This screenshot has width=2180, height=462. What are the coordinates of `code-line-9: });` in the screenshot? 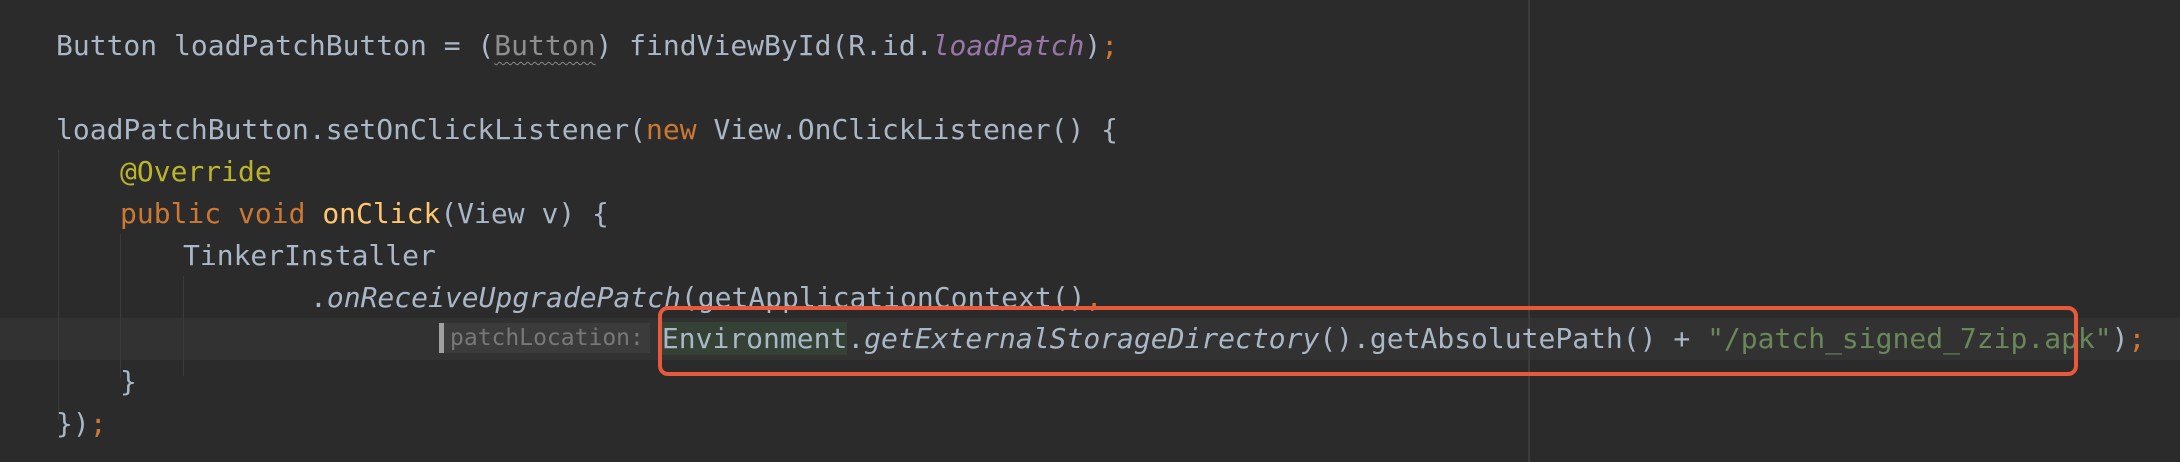 It's located at (81, 424).